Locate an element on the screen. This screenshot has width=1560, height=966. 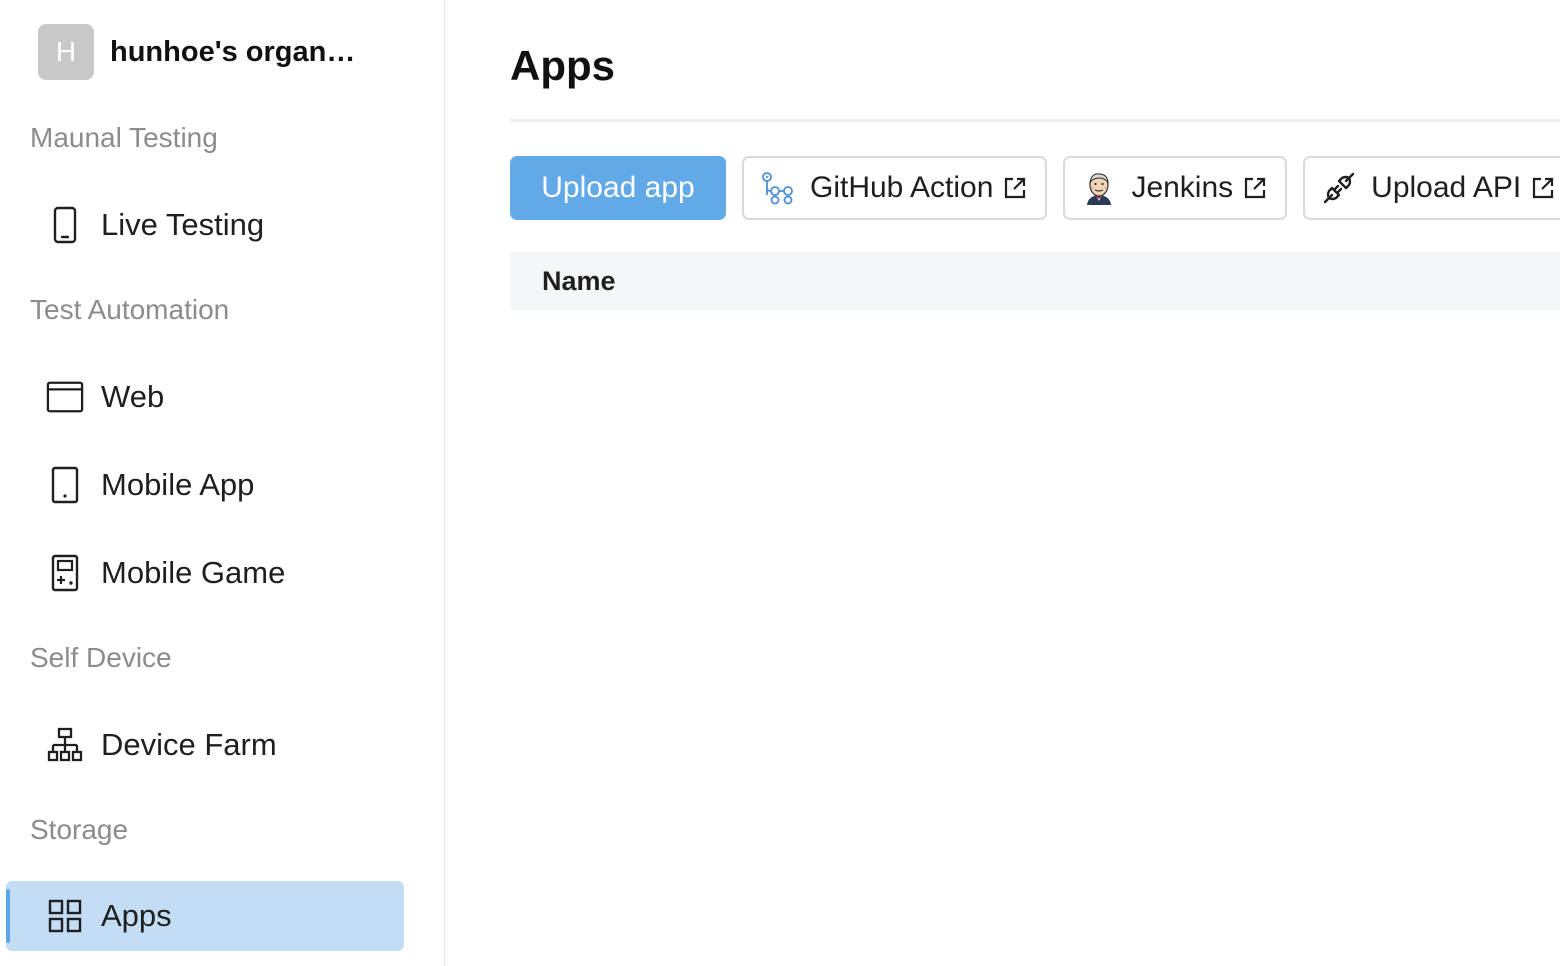
sidebar-item-apps: Apps is located at coordinates (205, 916).